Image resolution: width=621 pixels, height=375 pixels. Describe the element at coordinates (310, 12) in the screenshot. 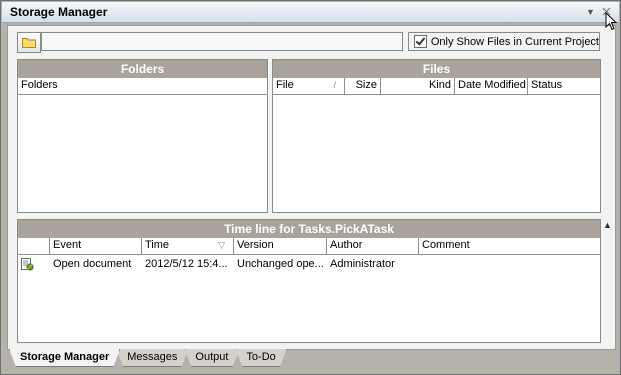

I see `title-bar: Storage Manager ▼` at that location.